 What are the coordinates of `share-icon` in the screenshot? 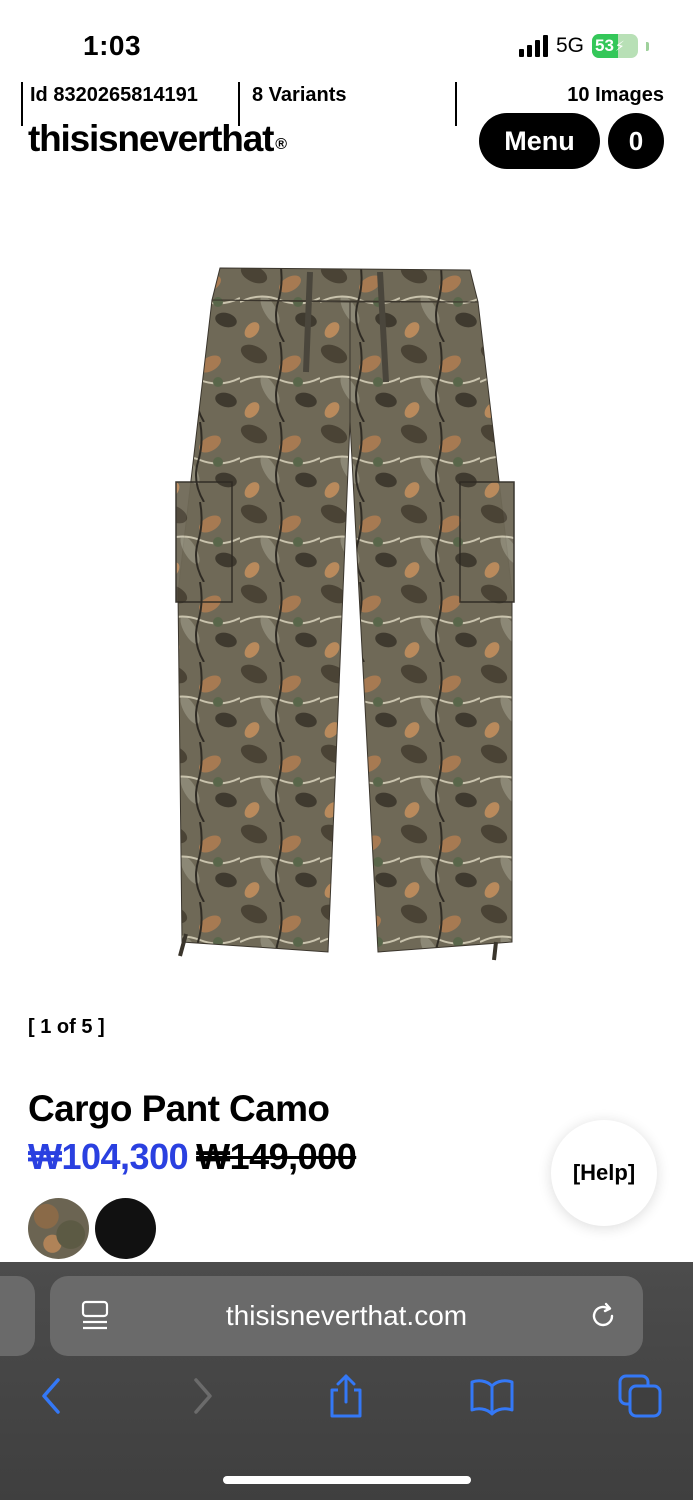 It's located at (346, 1396).